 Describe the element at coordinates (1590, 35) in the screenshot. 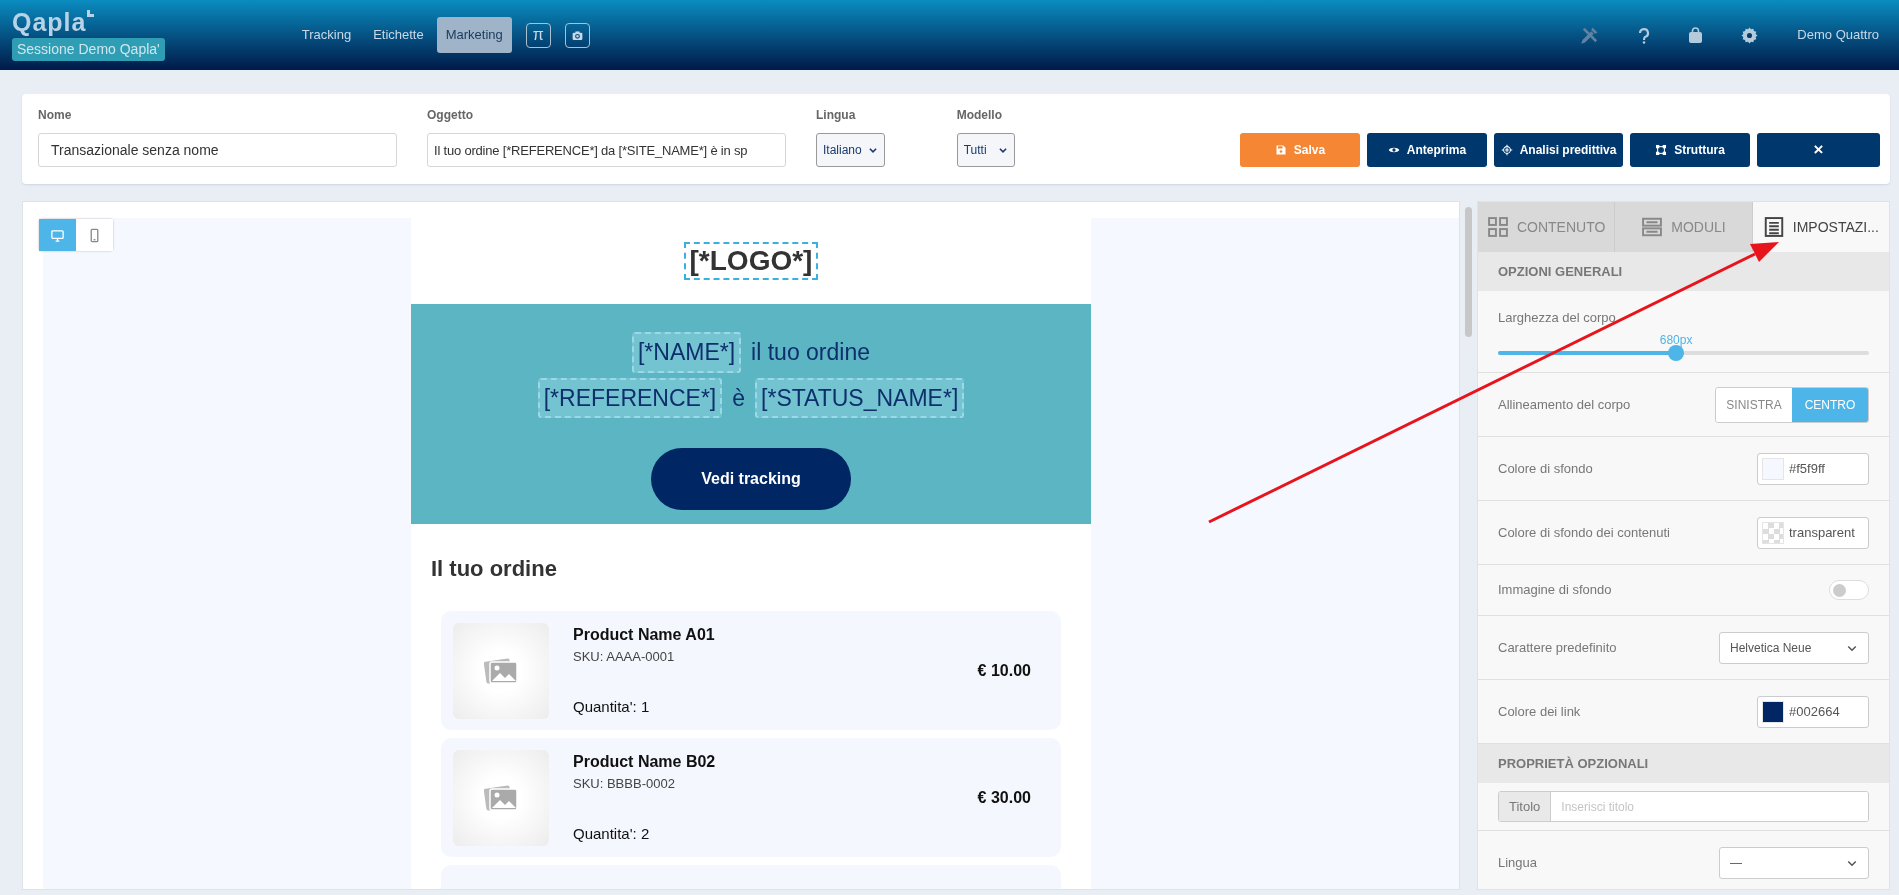

I see `tools-icon` at that location.